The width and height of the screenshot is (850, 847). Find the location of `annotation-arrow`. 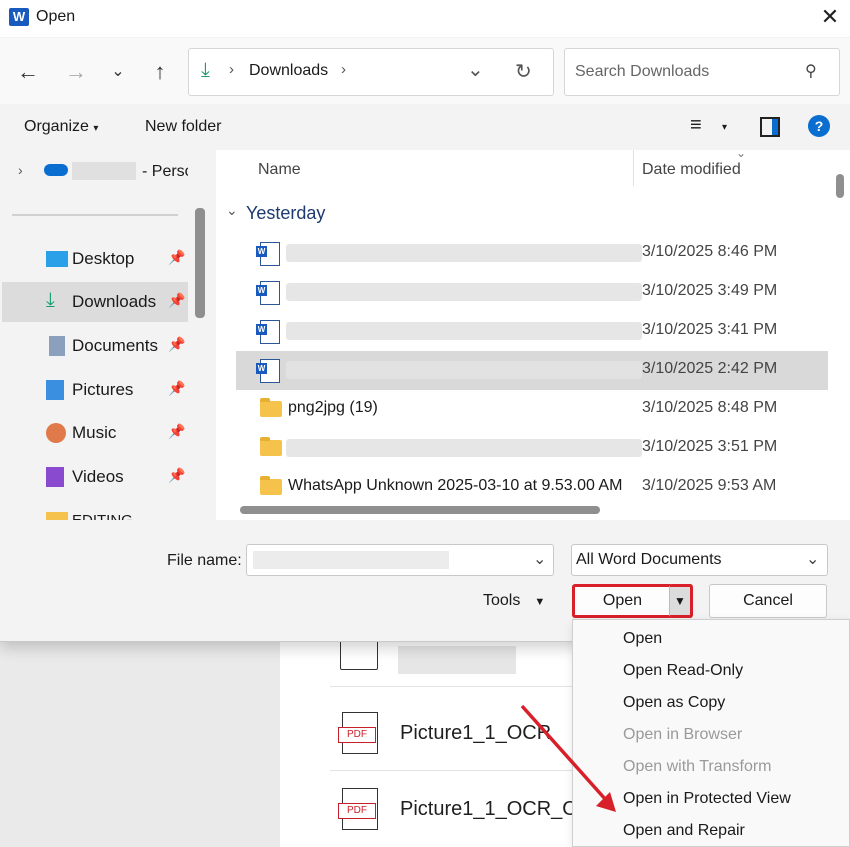

annotation-arrow is located at coordinates (568, 758).